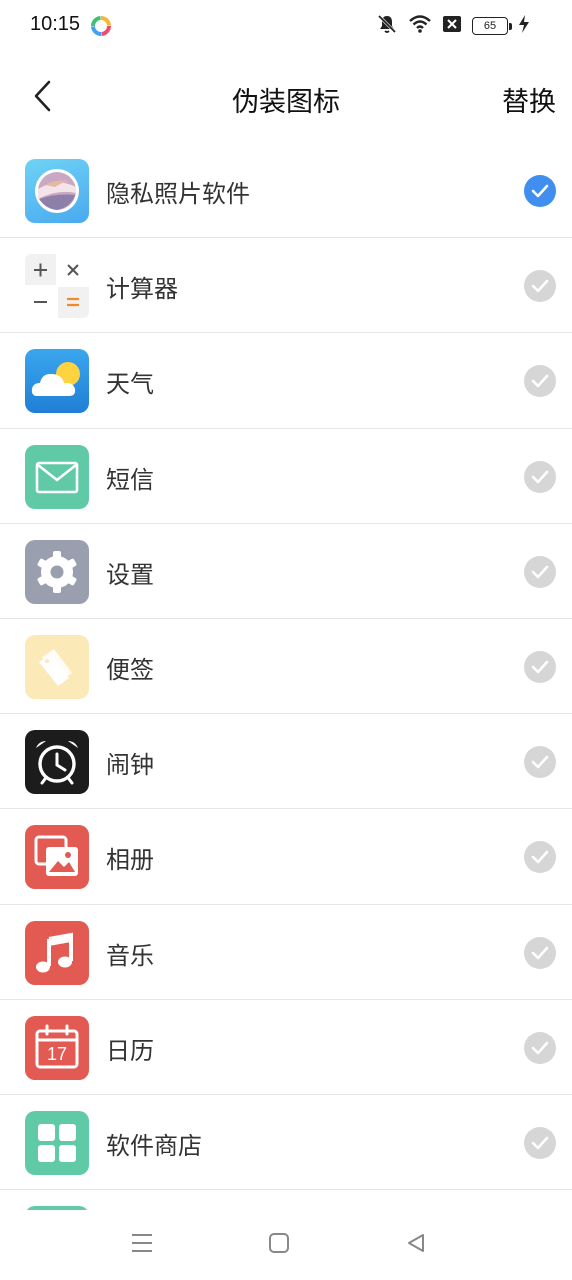  I want to click on header: 伪装图标 替换, so click(286, 98).